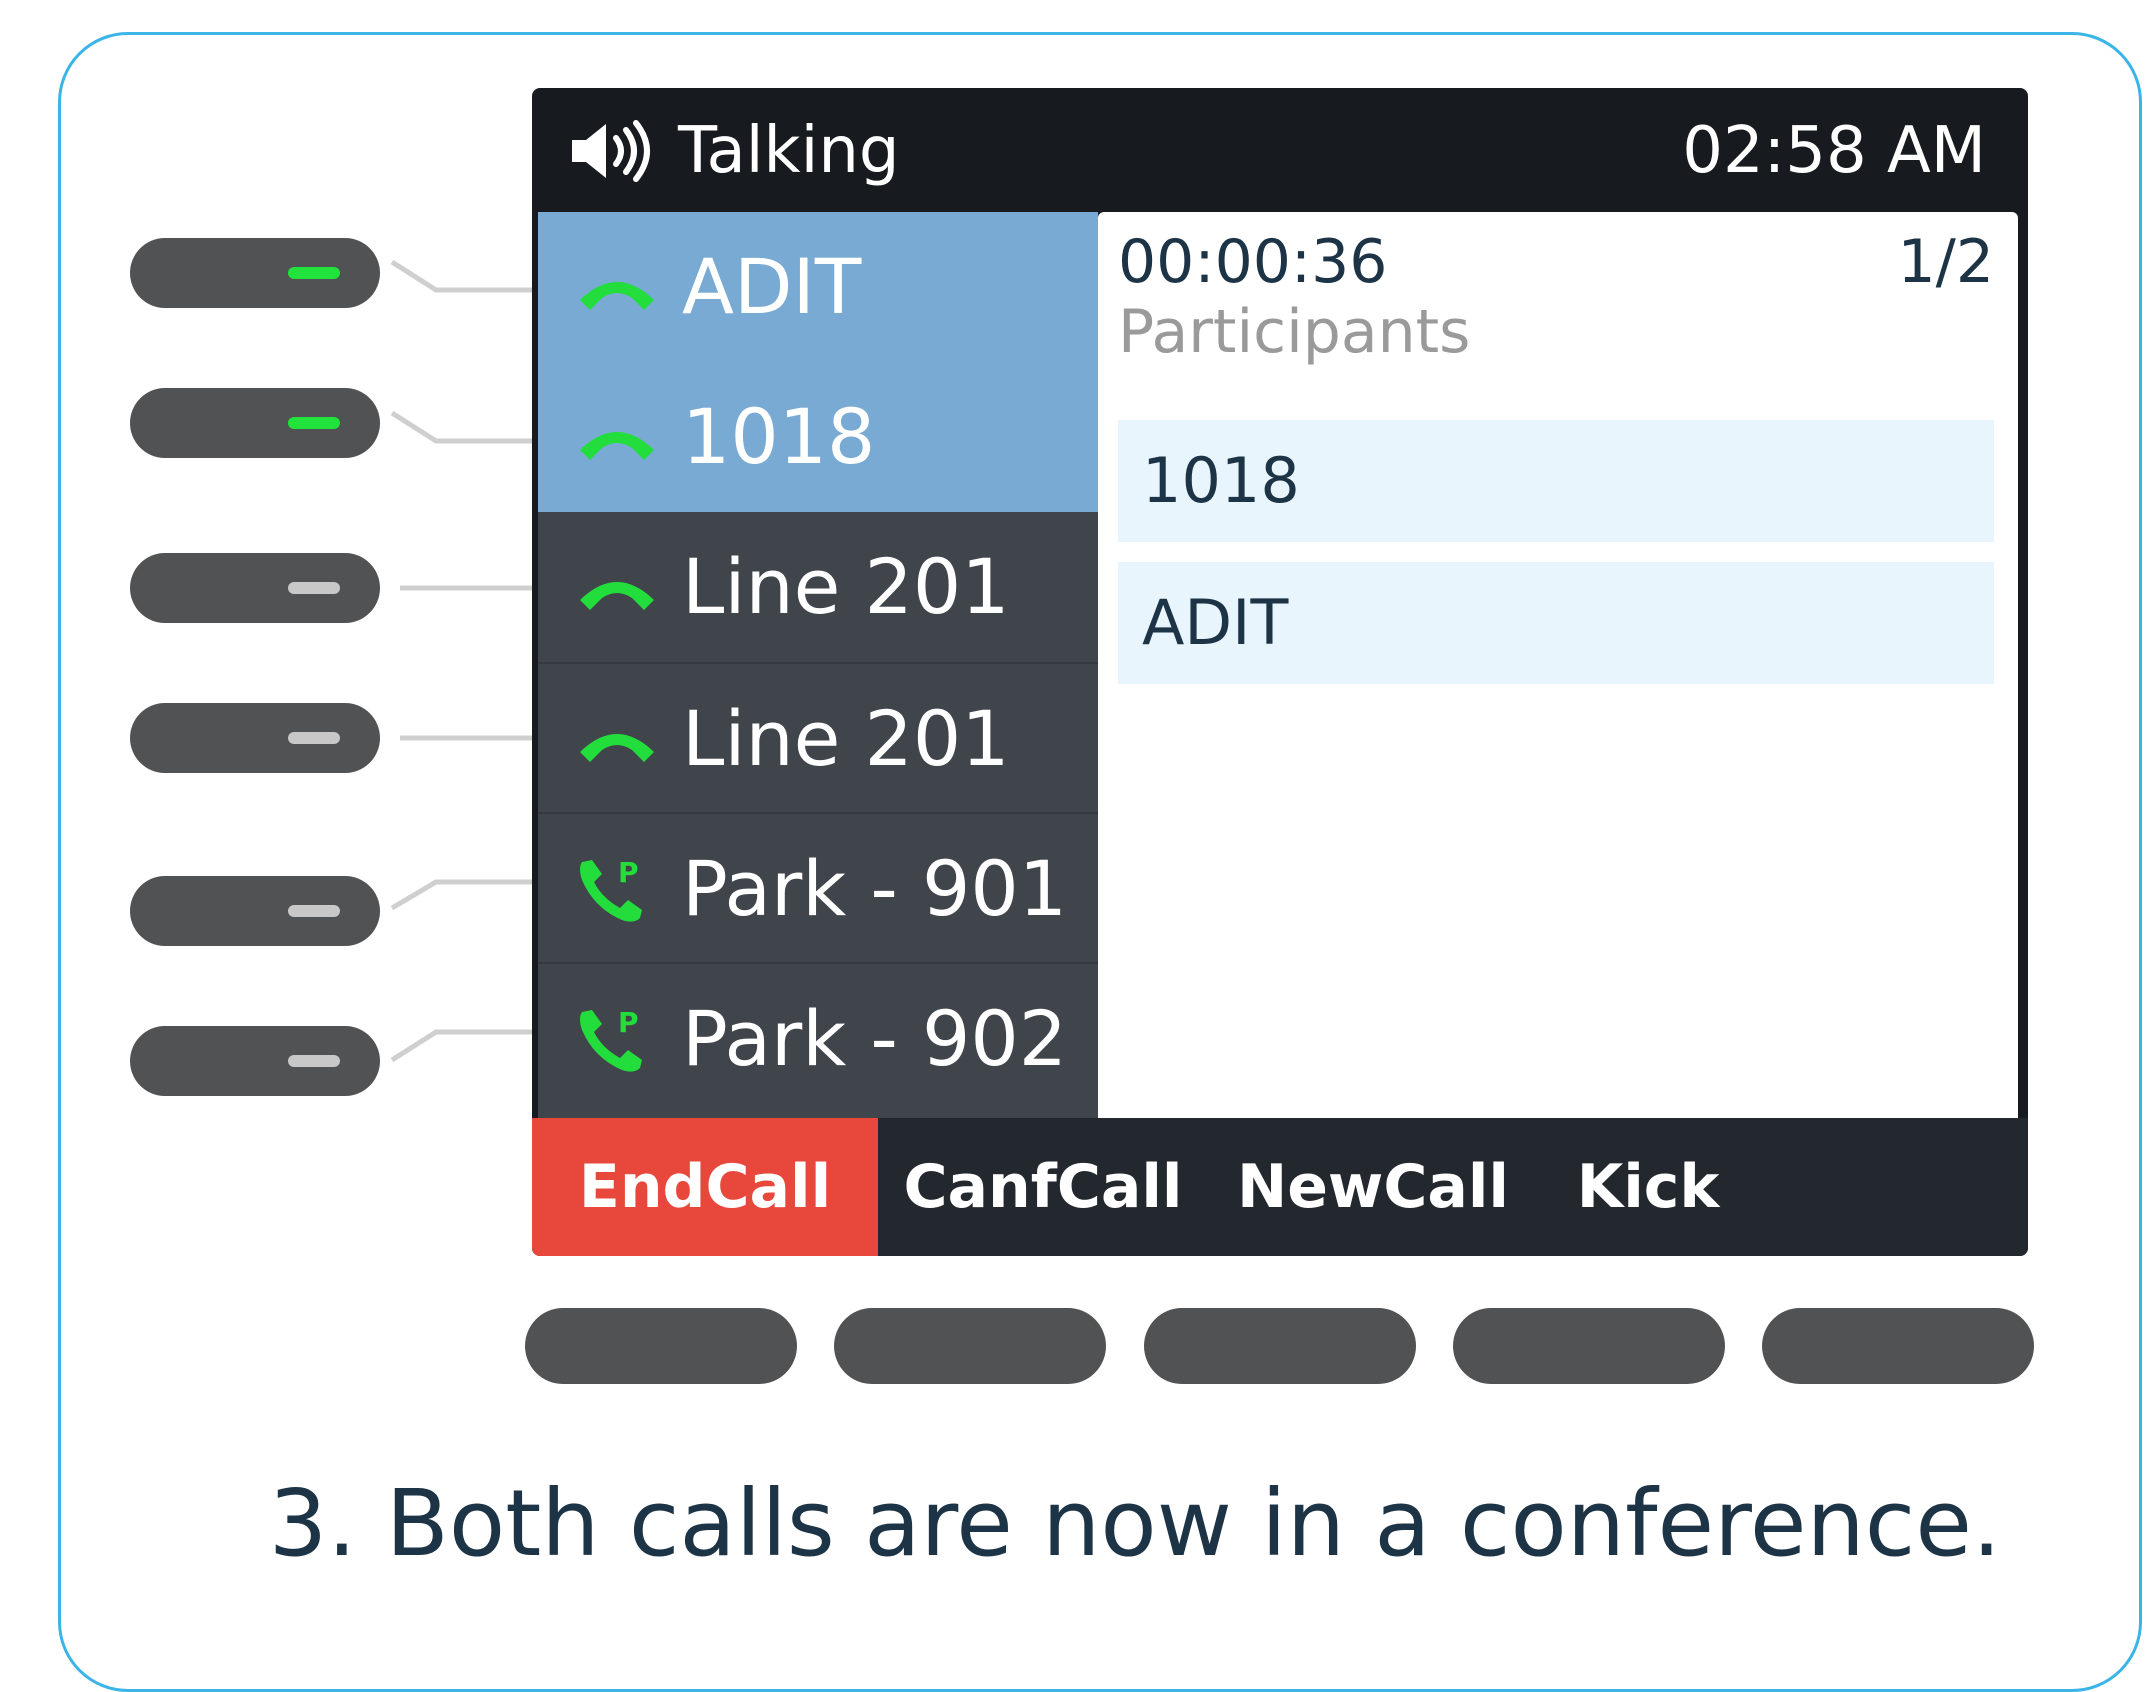 Image resolution: width=2156 pixels, height=1692 pixels. What do you see at coordinates (1215, 622) in the screenshot?
I see `participant-name: ADIT` at bounding box center [1215, 622].